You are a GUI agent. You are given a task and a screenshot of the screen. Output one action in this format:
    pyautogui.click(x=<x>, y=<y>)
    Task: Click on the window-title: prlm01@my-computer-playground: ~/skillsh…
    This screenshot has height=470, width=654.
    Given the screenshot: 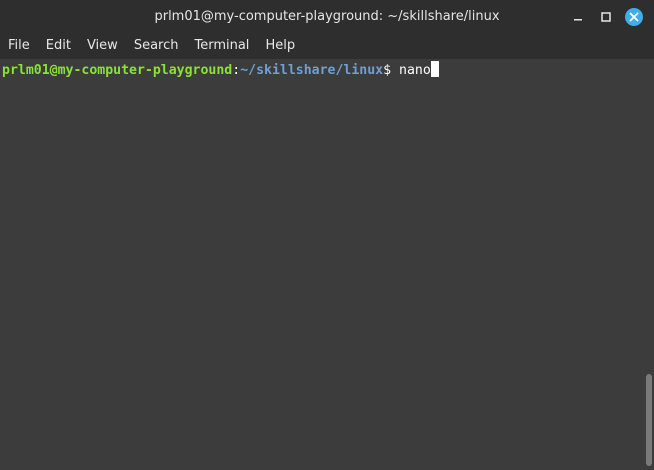 What is the action you would take?
    pyautogui.click(x=327, y=16)
    